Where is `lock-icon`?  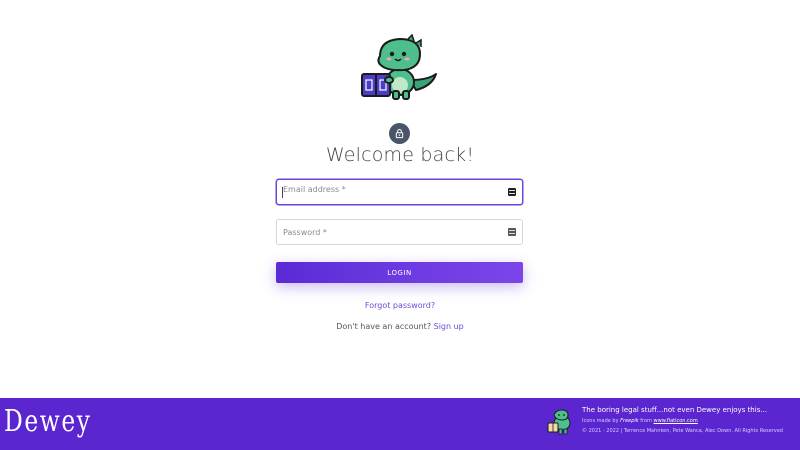
lock-icon is located at coordinates (399, 133).